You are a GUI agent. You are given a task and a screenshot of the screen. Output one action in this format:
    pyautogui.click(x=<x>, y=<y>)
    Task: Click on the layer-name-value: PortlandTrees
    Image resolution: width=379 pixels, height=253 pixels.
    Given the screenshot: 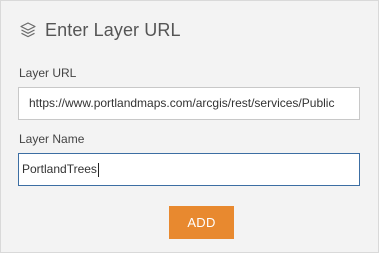 What is the action you would take?
    pyautogui.click(x=59, y=169)
    